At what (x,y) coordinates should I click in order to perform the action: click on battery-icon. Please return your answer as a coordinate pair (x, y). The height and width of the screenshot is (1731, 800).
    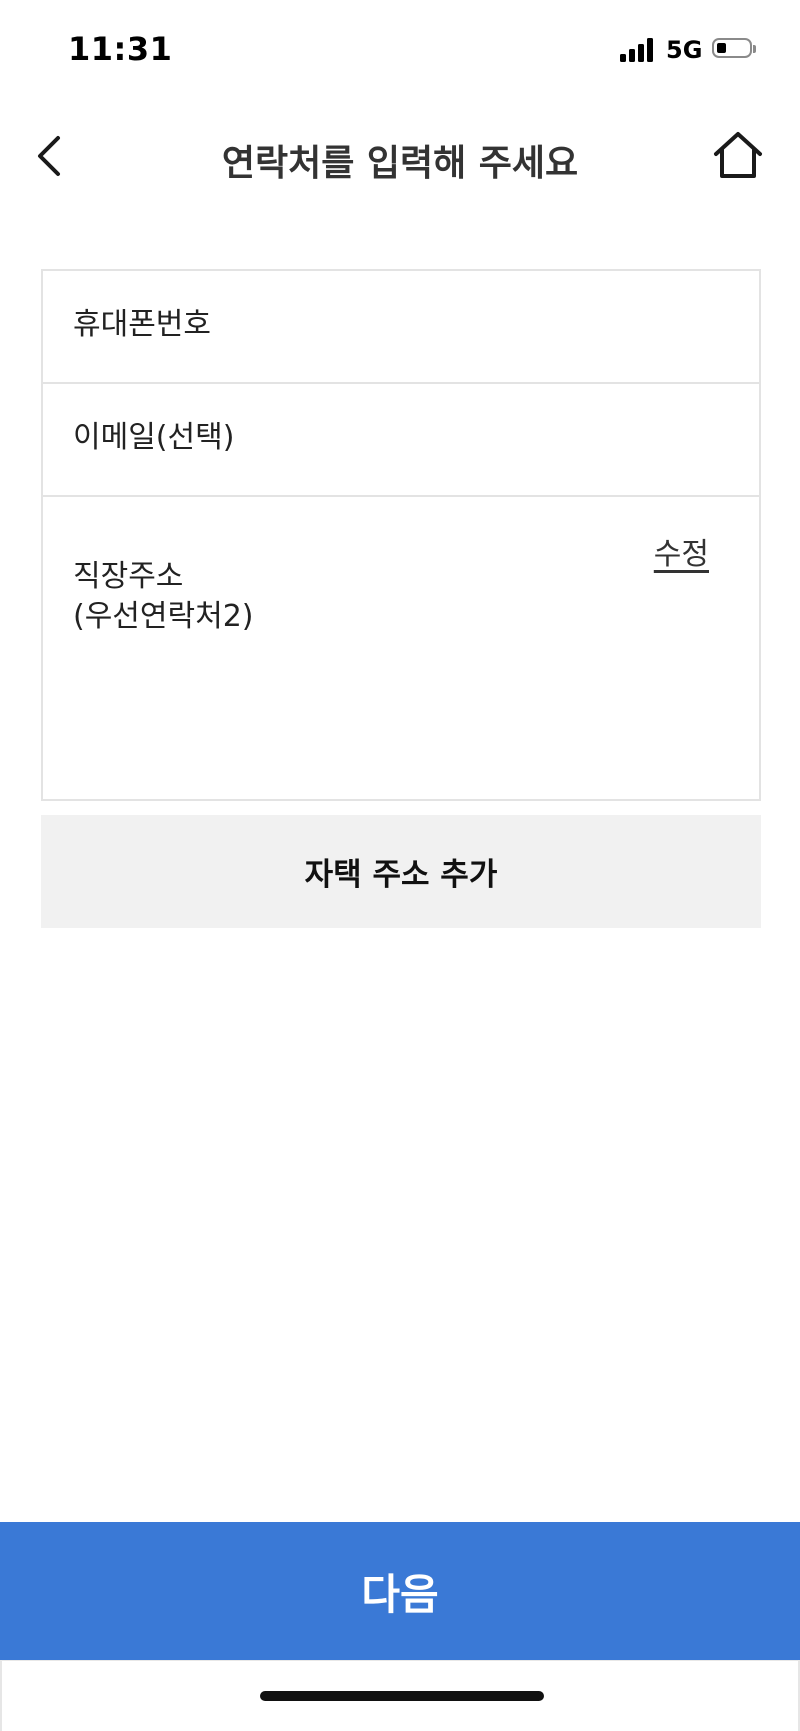
    Looking at the image, I should click on (734, 49).